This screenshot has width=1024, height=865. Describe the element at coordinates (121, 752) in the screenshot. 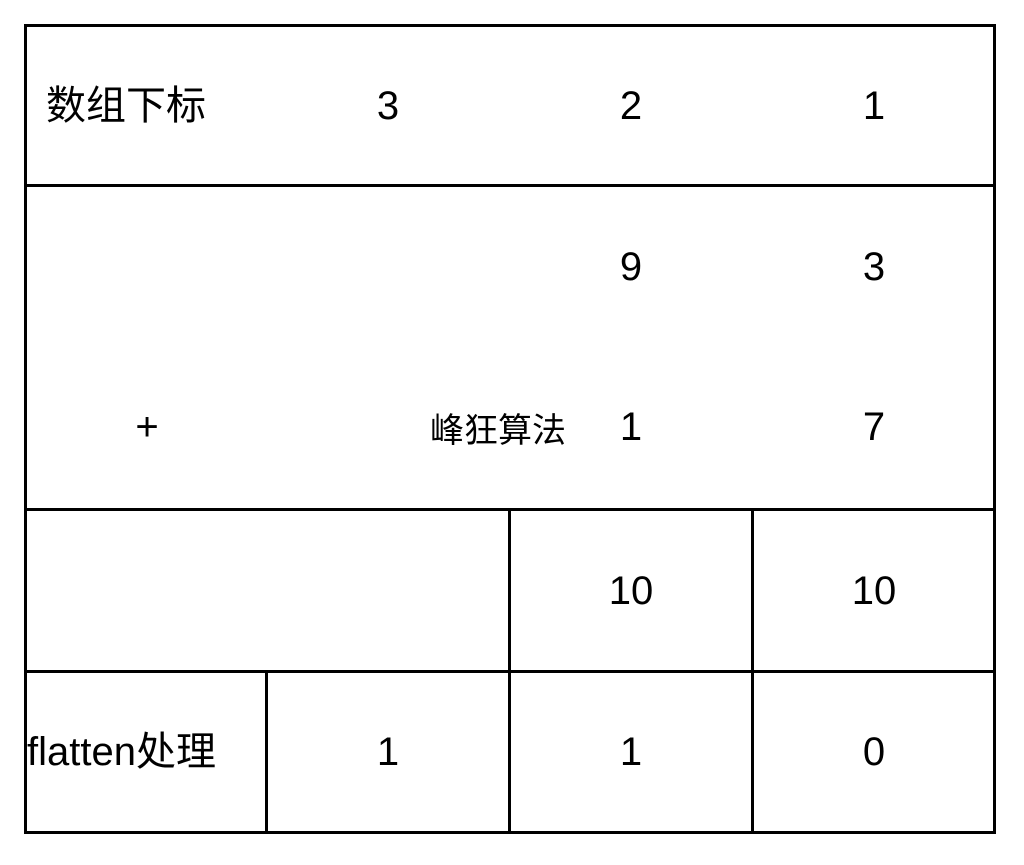

I see `flatten-label: flatten处理` at that location.